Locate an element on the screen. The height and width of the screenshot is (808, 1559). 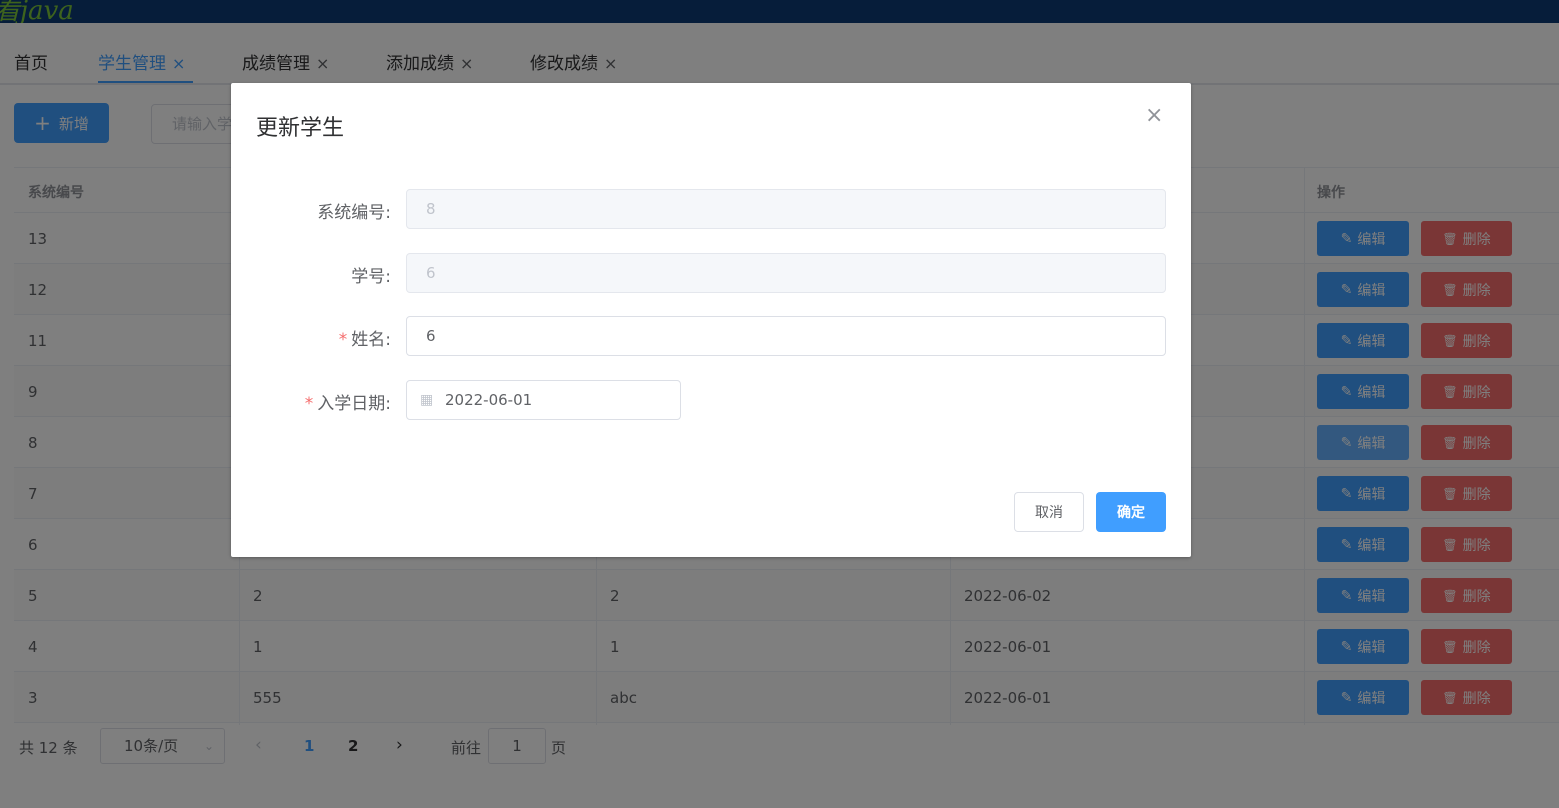
student-no-field: 6 is located at coordinates (786, 273).